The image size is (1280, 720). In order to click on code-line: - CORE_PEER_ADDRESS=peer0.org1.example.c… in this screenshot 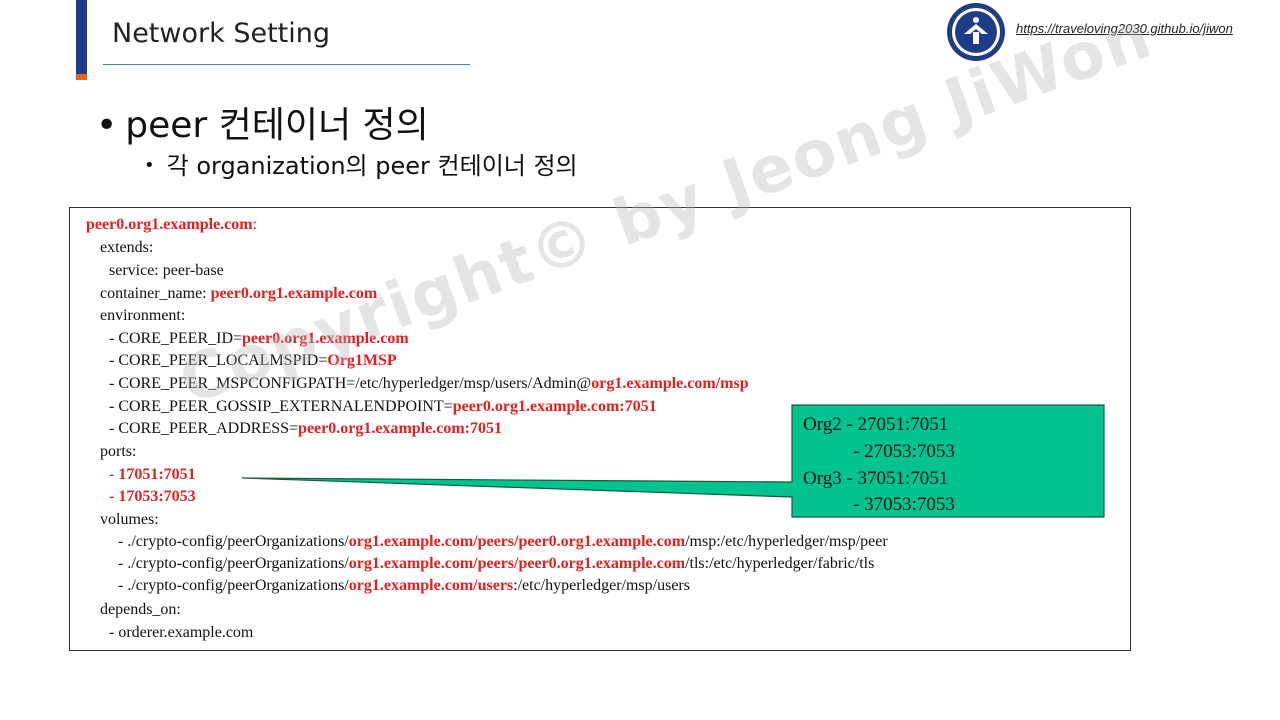, I will do `click(305, 429)`.